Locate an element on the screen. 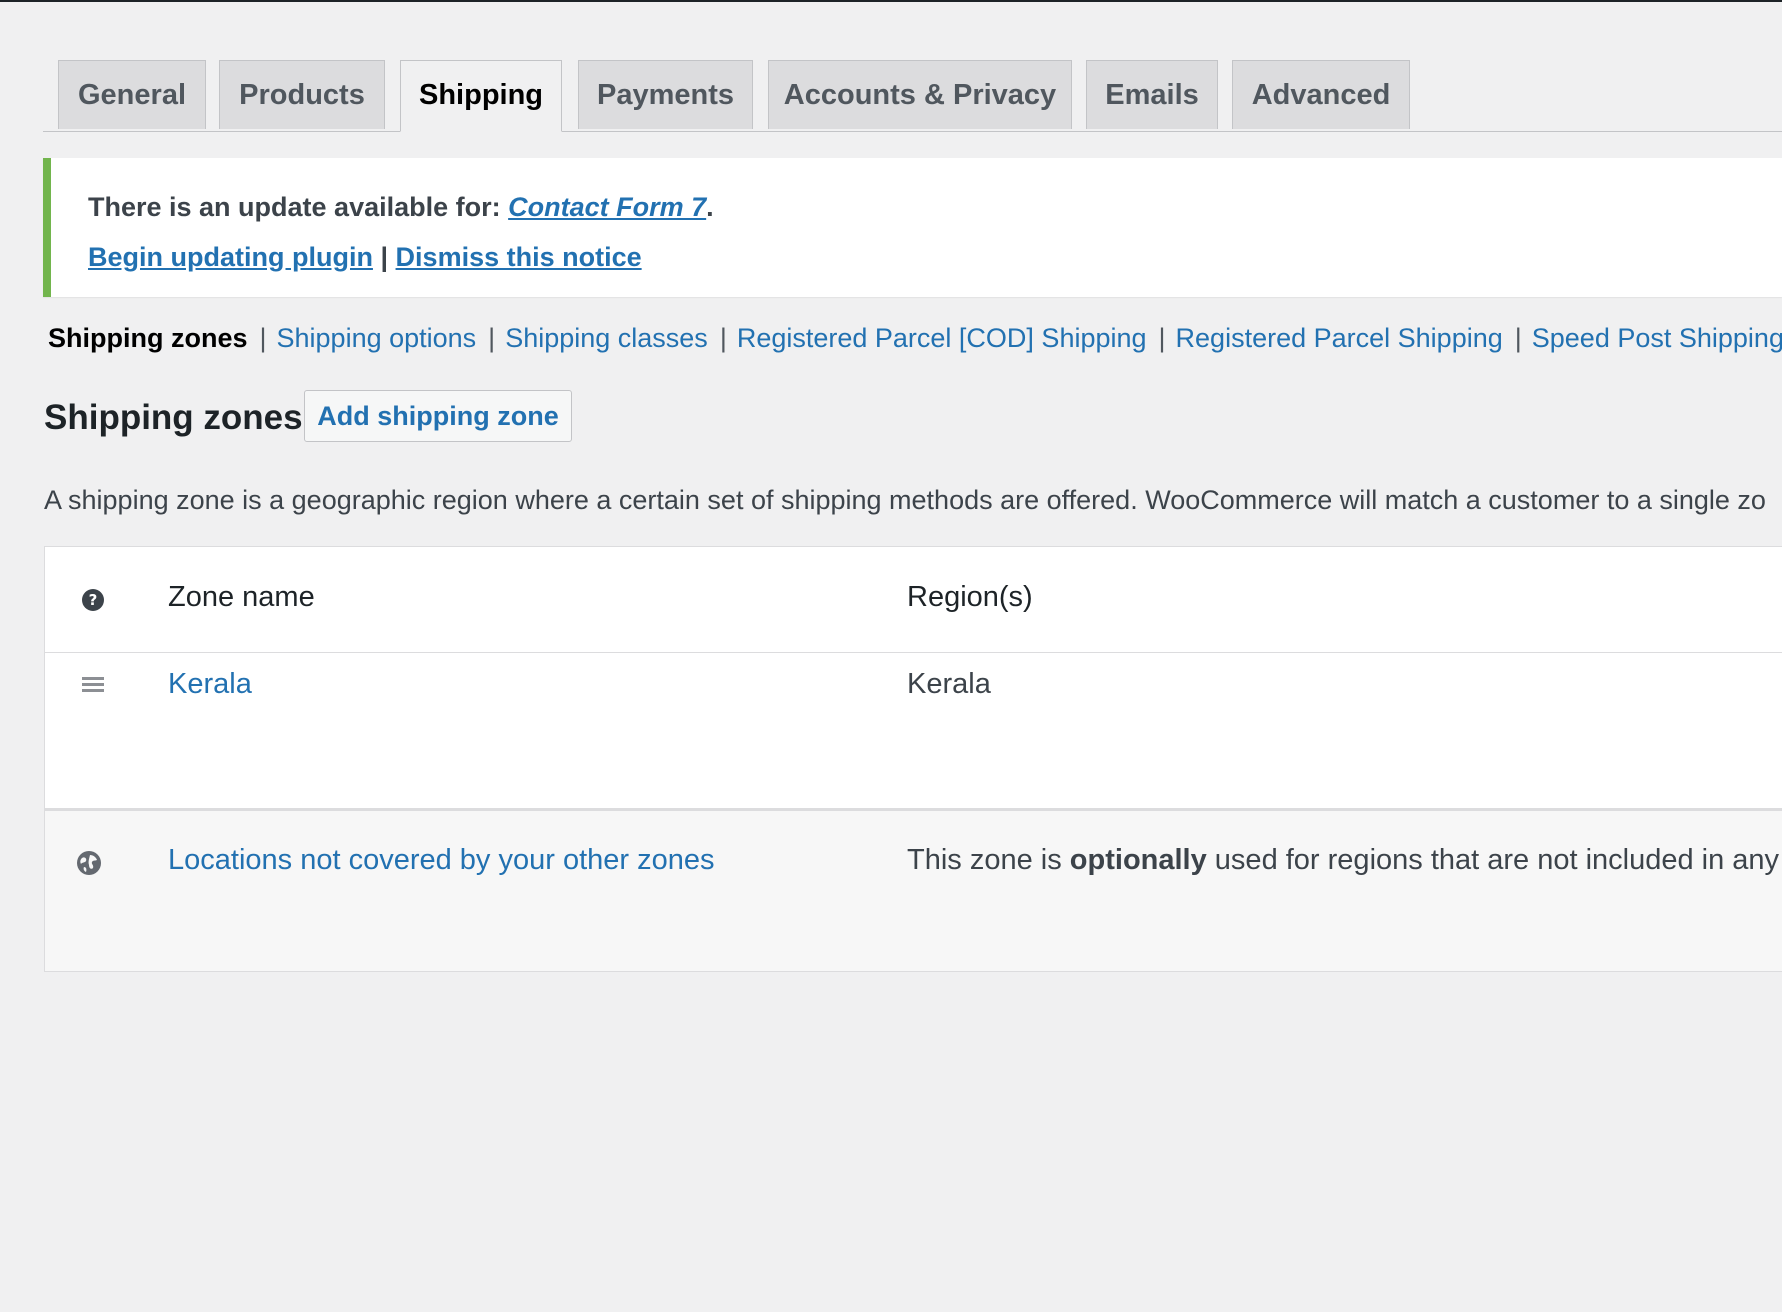 Image resolution: width=1782 pixels, height=1312 pixels. subnav-registered-parcel: Registered Parcel Shipping is located at coordinates (1339, 338).